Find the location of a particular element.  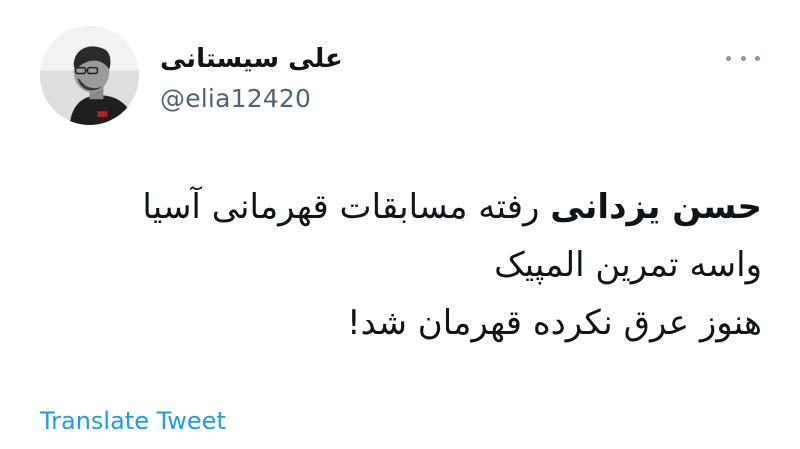

avatar-photo-icon is located at coordinates (89, 75).